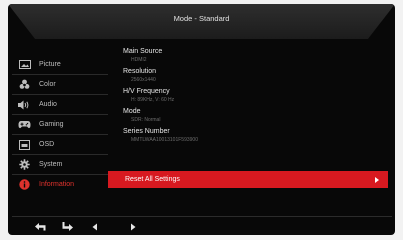 Image resolution: width=403 pixels, height=240 pixels. Describe the element at coordinates (377, 179) in the screenshot. I see `chevron-right-icon` at that location.